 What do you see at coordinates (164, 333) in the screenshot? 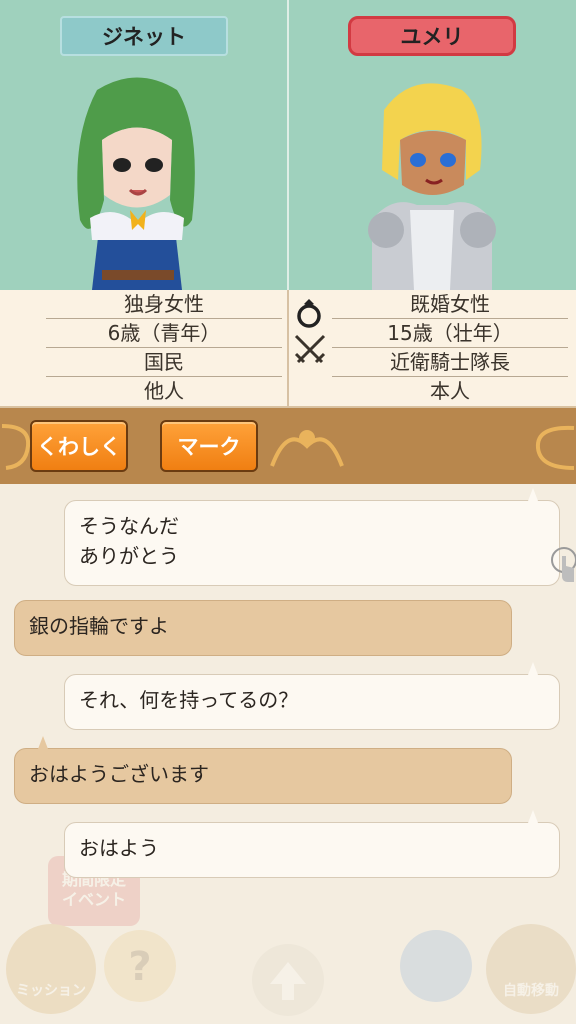
I see `left-age: 6歳（青年）` at bounding box center [164, 333].